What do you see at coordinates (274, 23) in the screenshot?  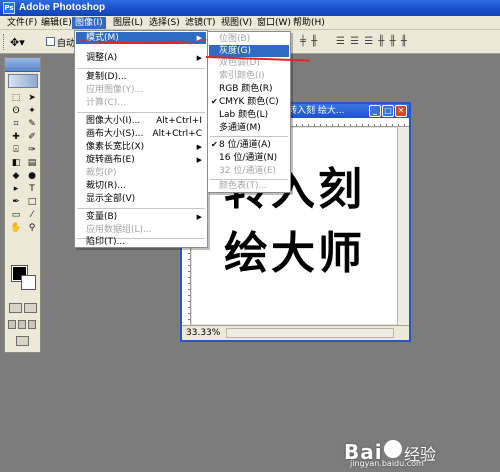 I see `menu-window: 窗口(W)` at bounding box center [274, 23].